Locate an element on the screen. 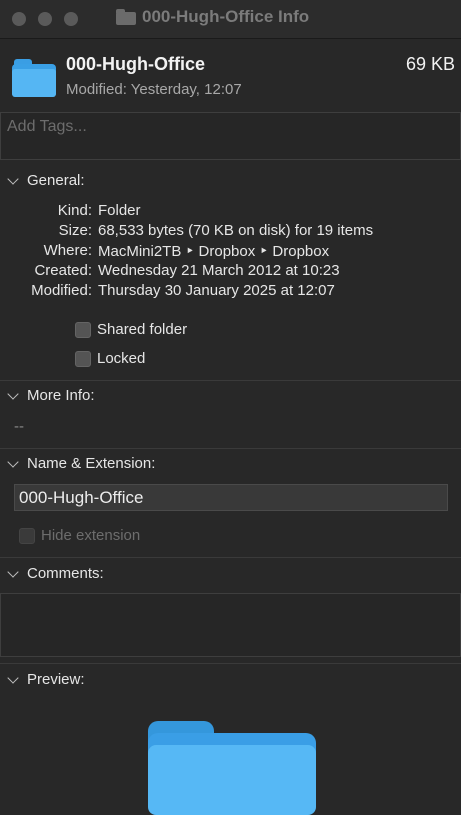  more-info-value: -- is located at coordinates (19, 426).